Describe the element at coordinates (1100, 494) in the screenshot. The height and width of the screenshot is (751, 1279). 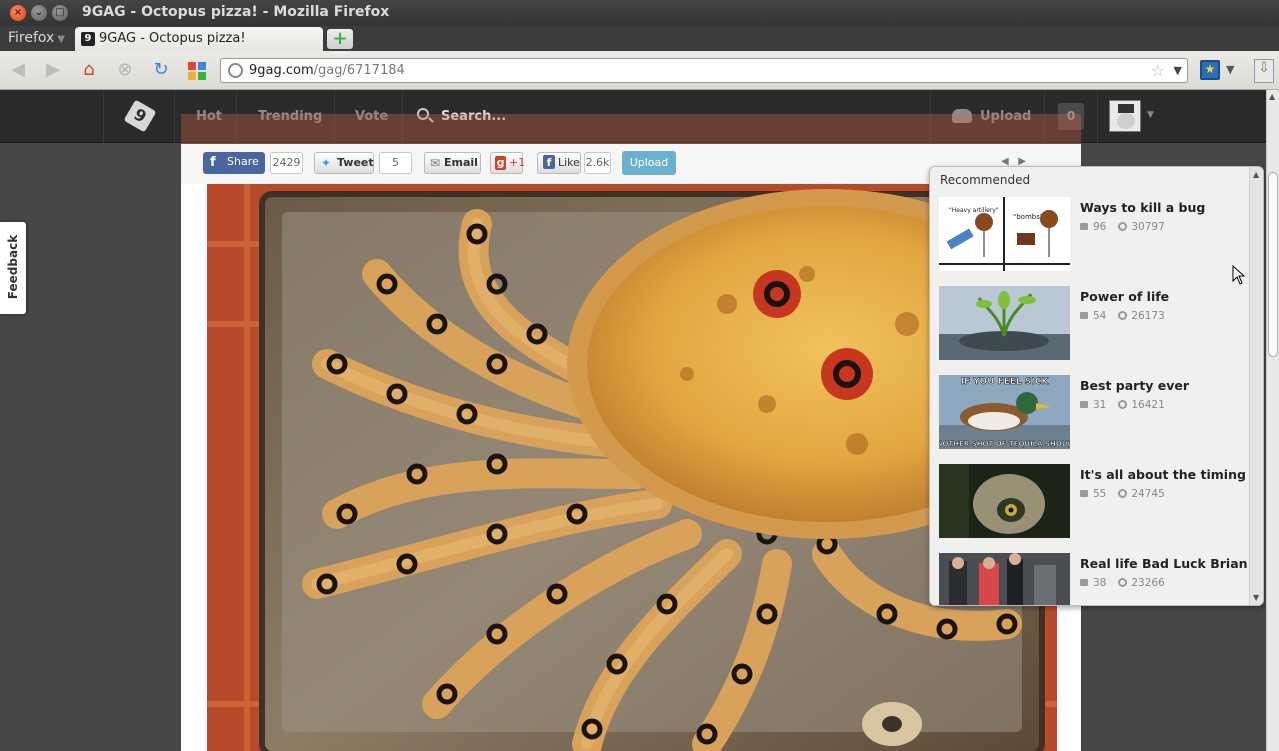
I see `comment-count: 55` at that location.